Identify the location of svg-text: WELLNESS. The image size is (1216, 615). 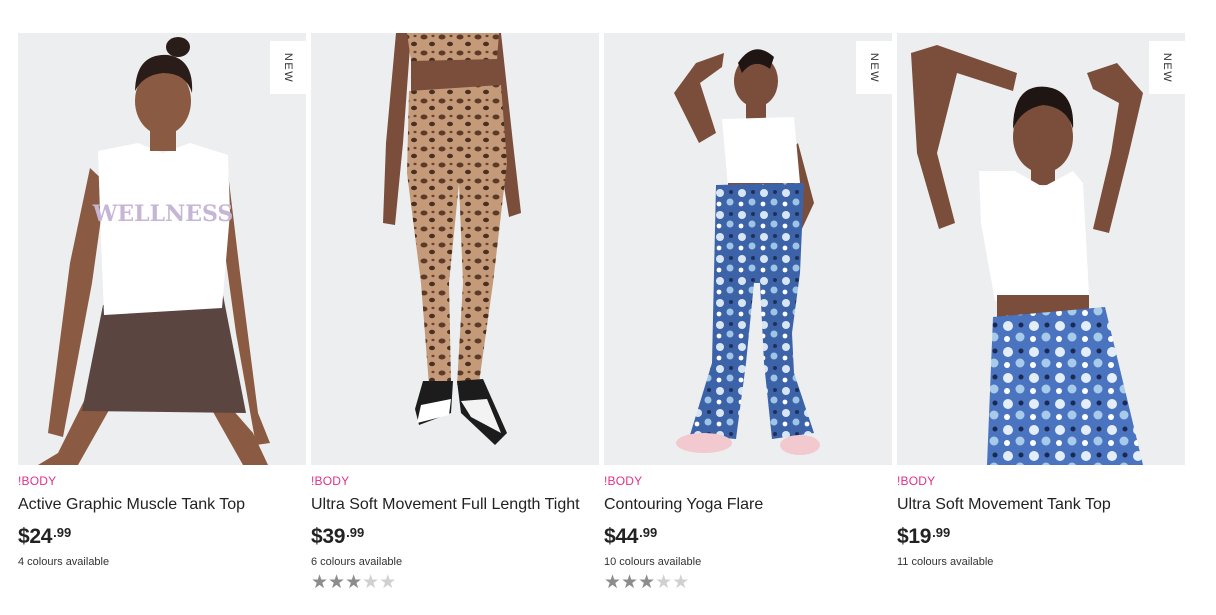
(163, 214).